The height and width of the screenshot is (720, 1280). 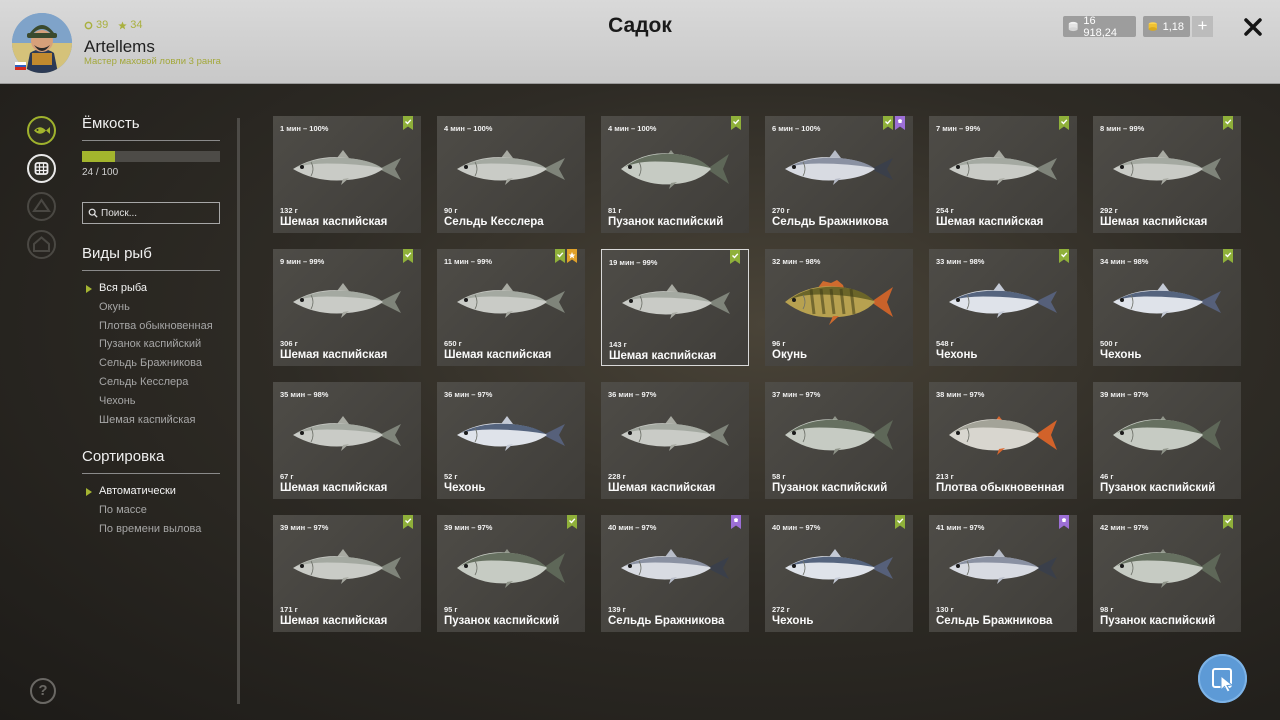 What do you see at coordinates (994, 621) in the screenshot?
I see `fish-name: Сельдь Бражникова` at bounding box center [994, 621].